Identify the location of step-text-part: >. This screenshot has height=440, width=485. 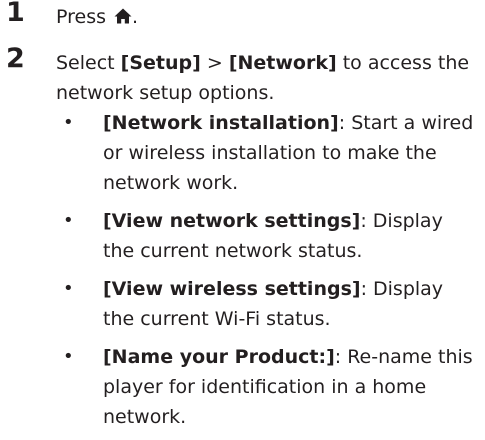
(214, 63).